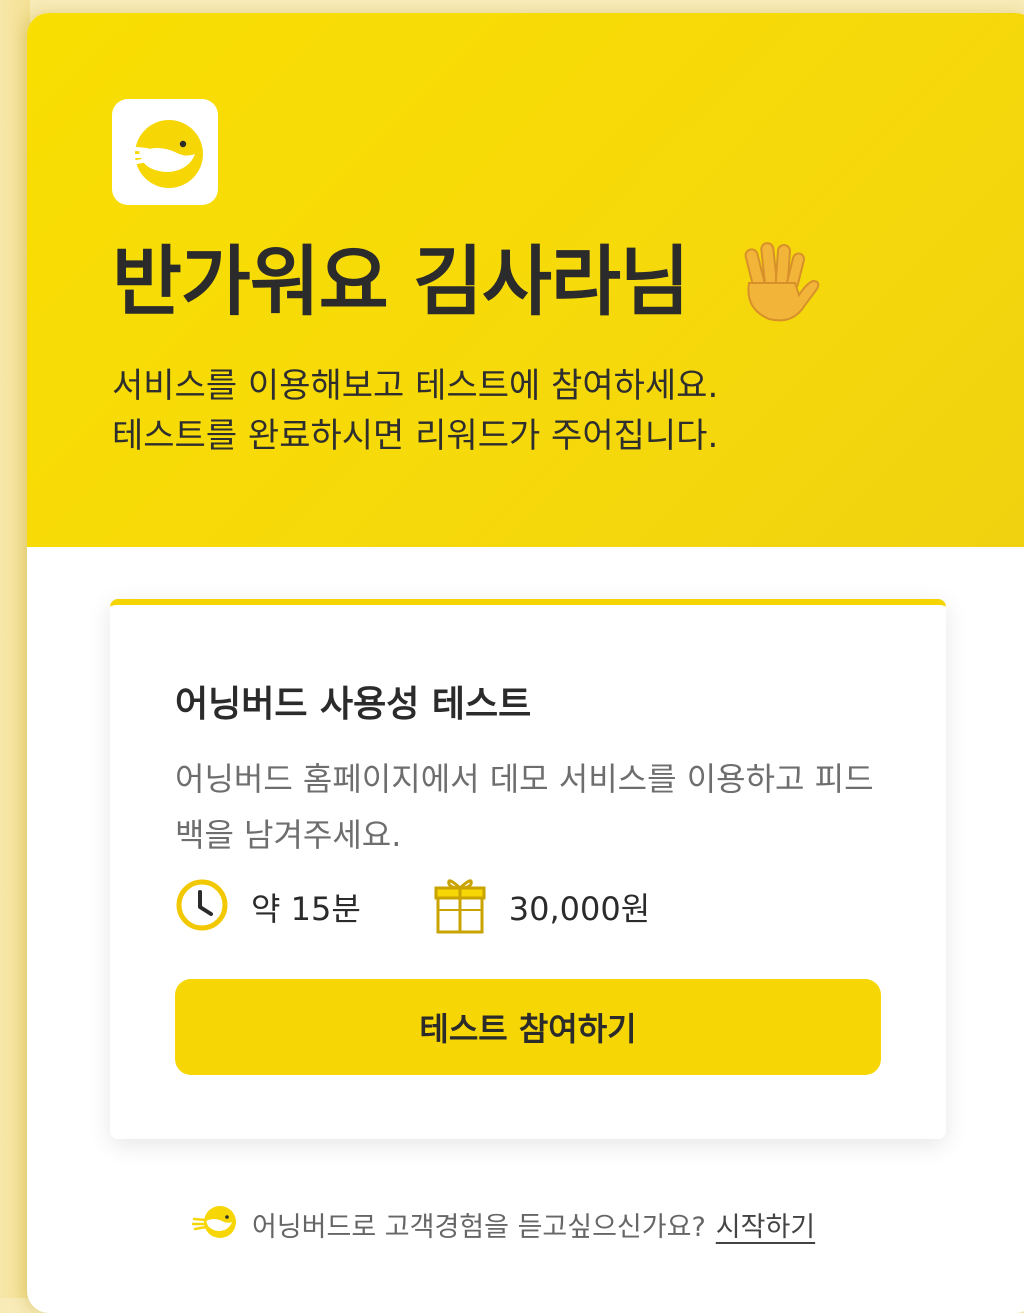  I want to click on gift-icon, so click(460, 907).